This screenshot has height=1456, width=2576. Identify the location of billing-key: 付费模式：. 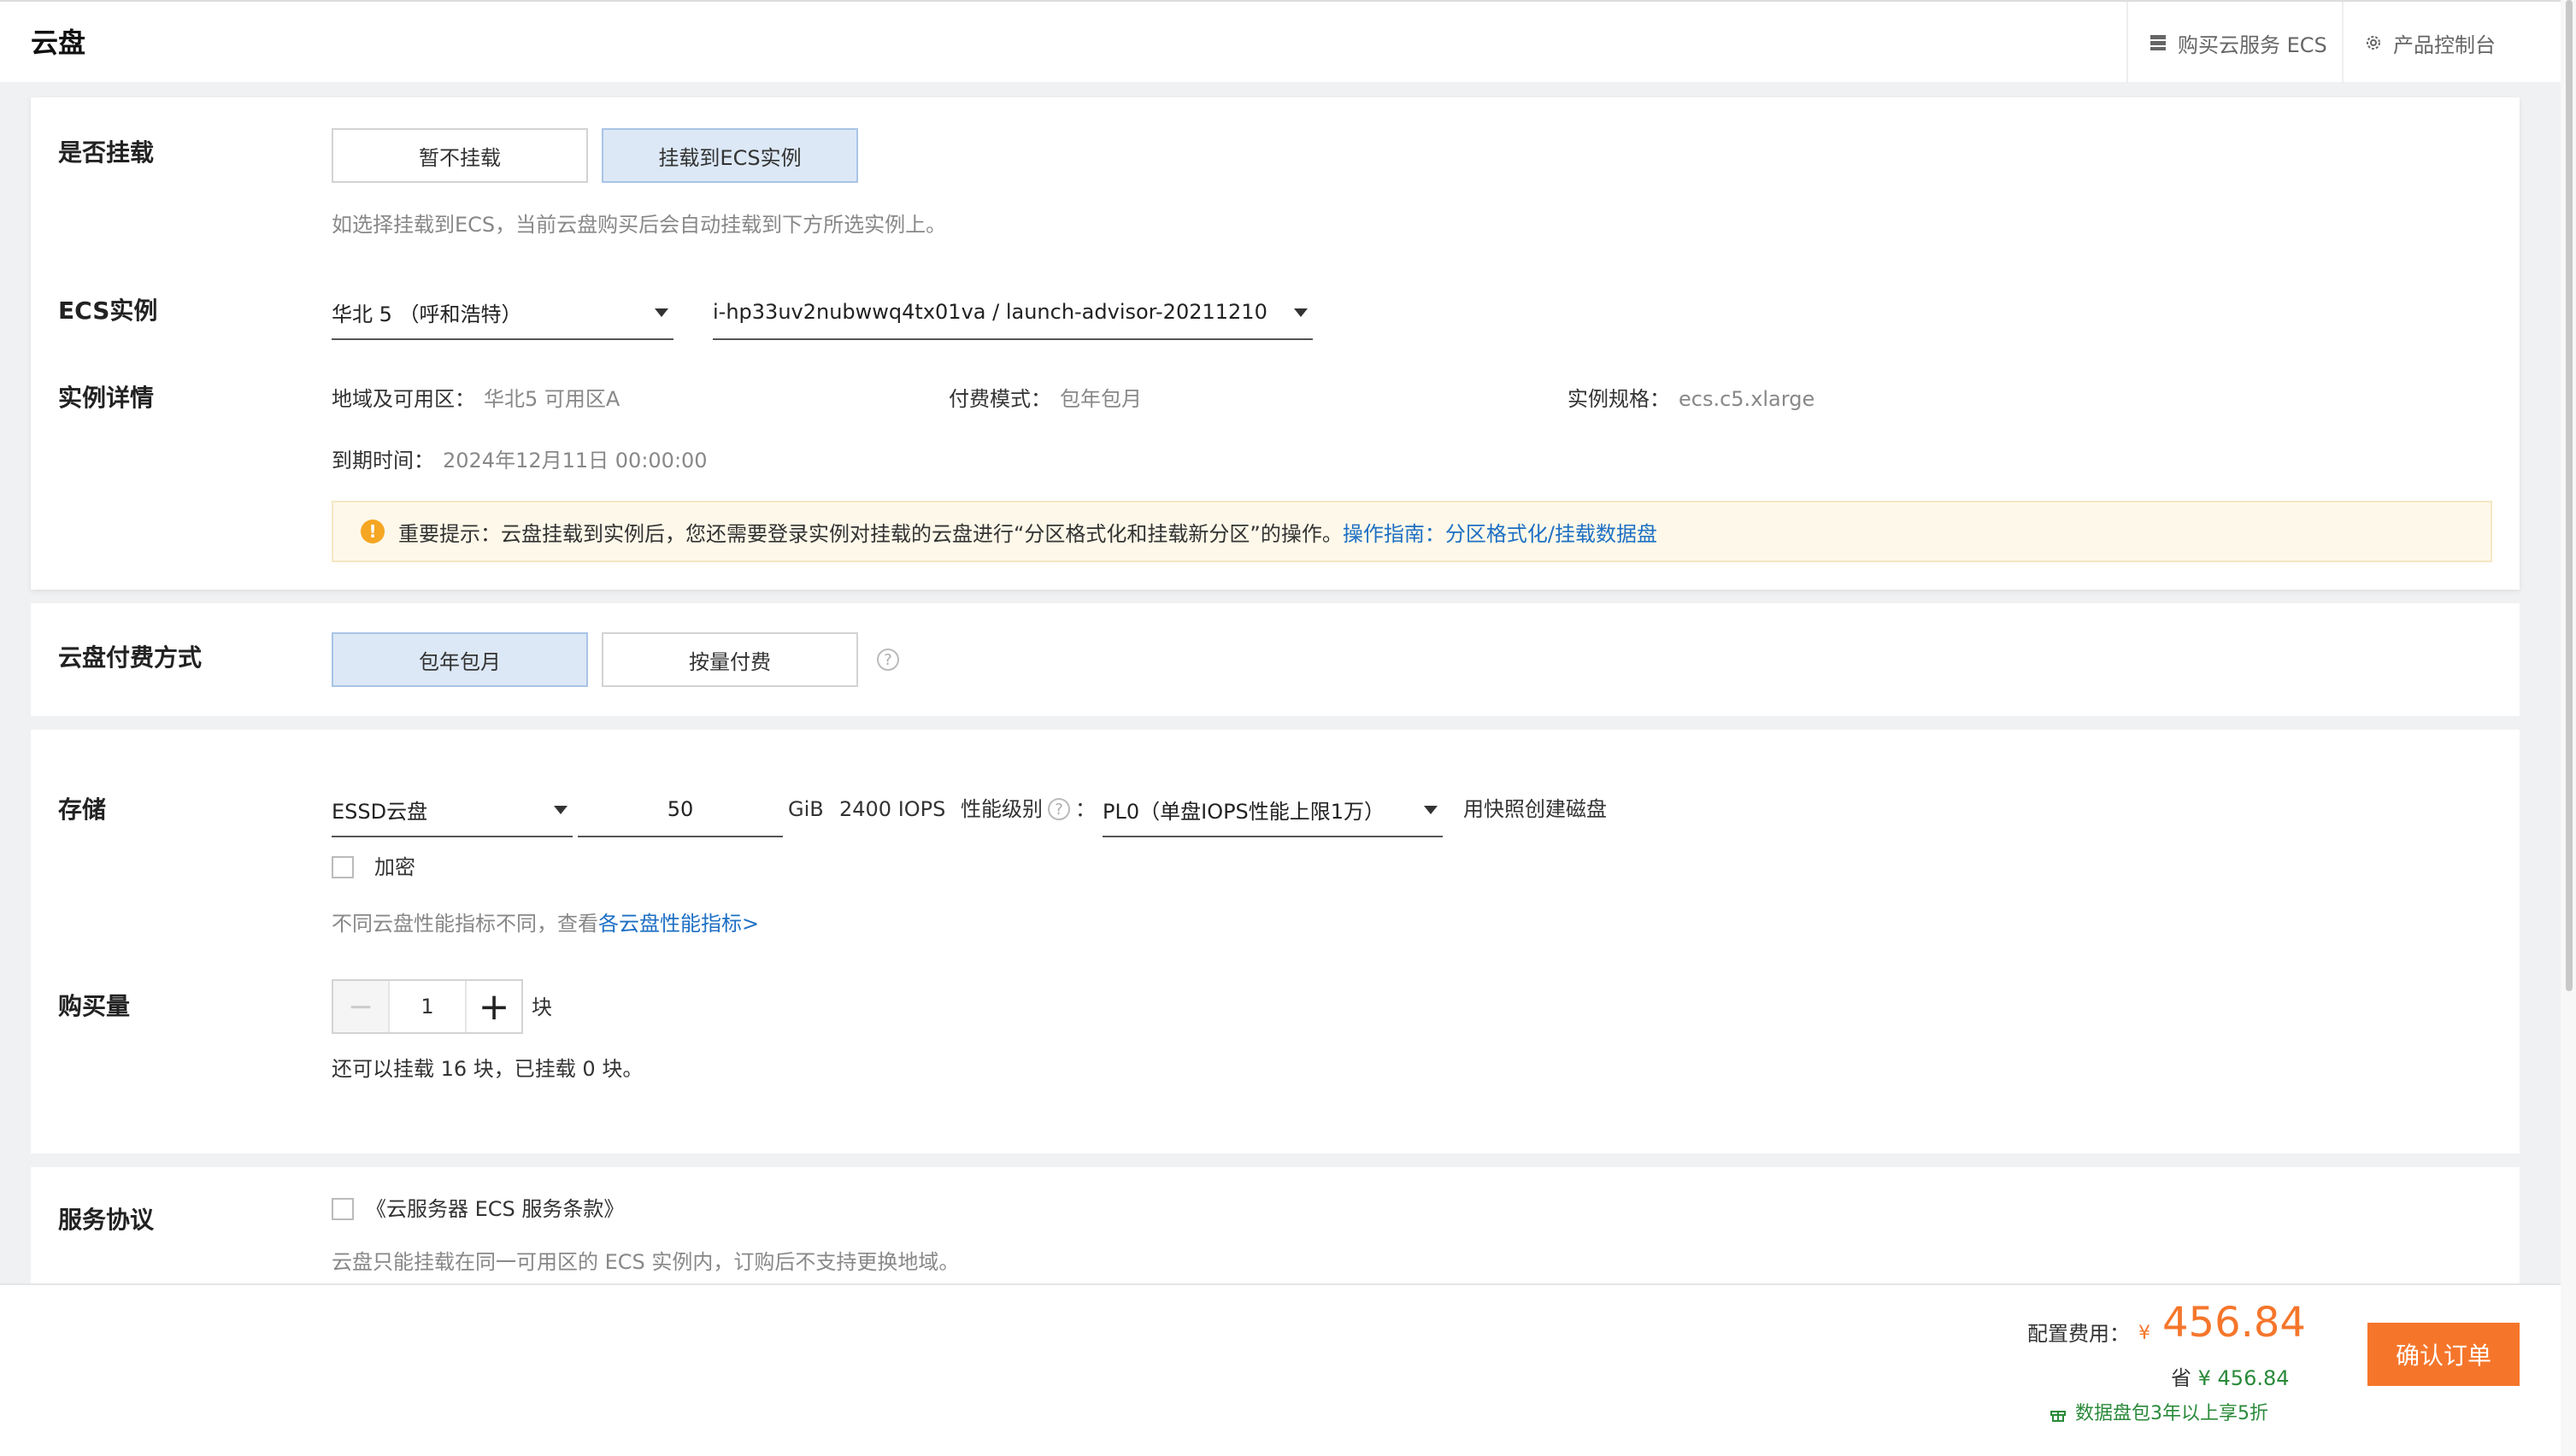
(1000, 399).